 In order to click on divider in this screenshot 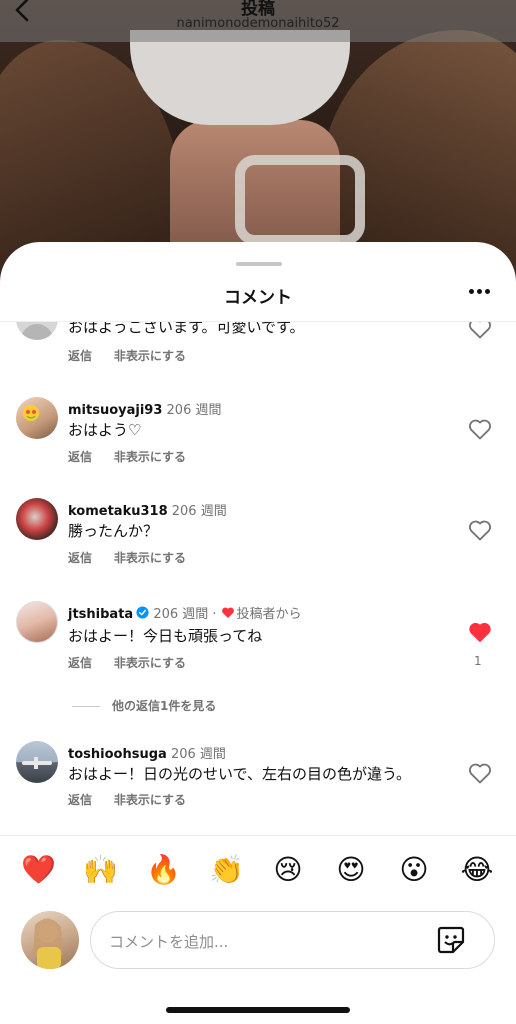, I will do `click(258, 835)`.